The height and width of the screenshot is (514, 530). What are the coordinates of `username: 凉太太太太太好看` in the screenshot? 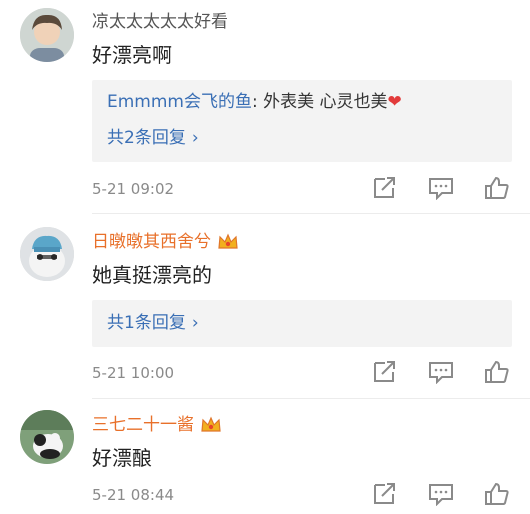 It's located at (160, 22).